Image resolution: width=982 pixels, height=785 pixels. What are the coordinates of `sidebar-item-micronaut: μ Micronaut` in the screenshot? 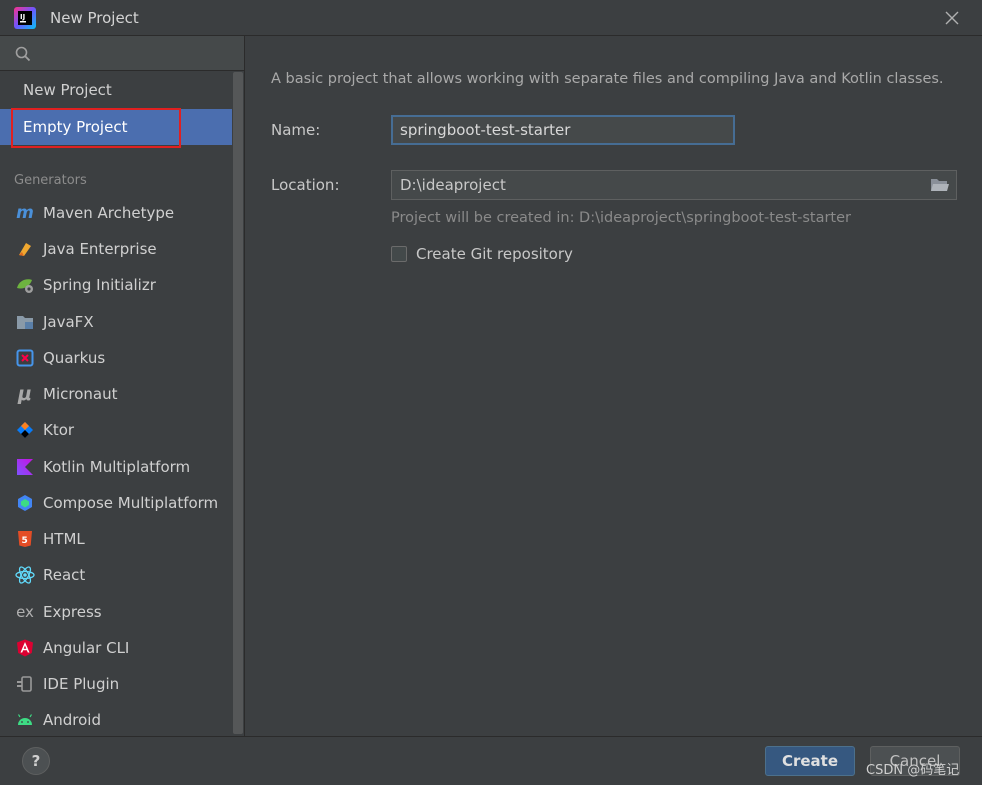 It's located at (116, 394).